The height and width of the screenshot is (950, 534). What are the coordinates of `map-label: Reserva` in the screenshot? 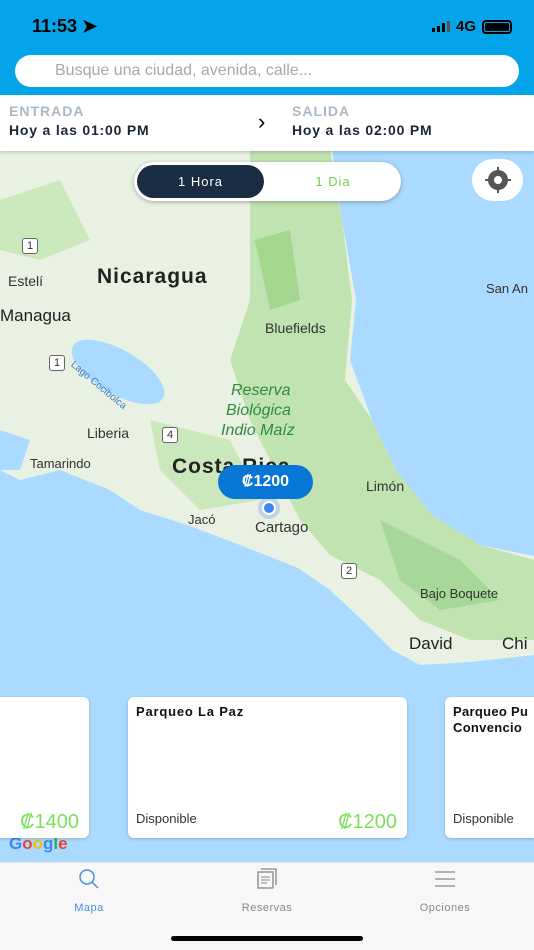 It's located at (261, 390).